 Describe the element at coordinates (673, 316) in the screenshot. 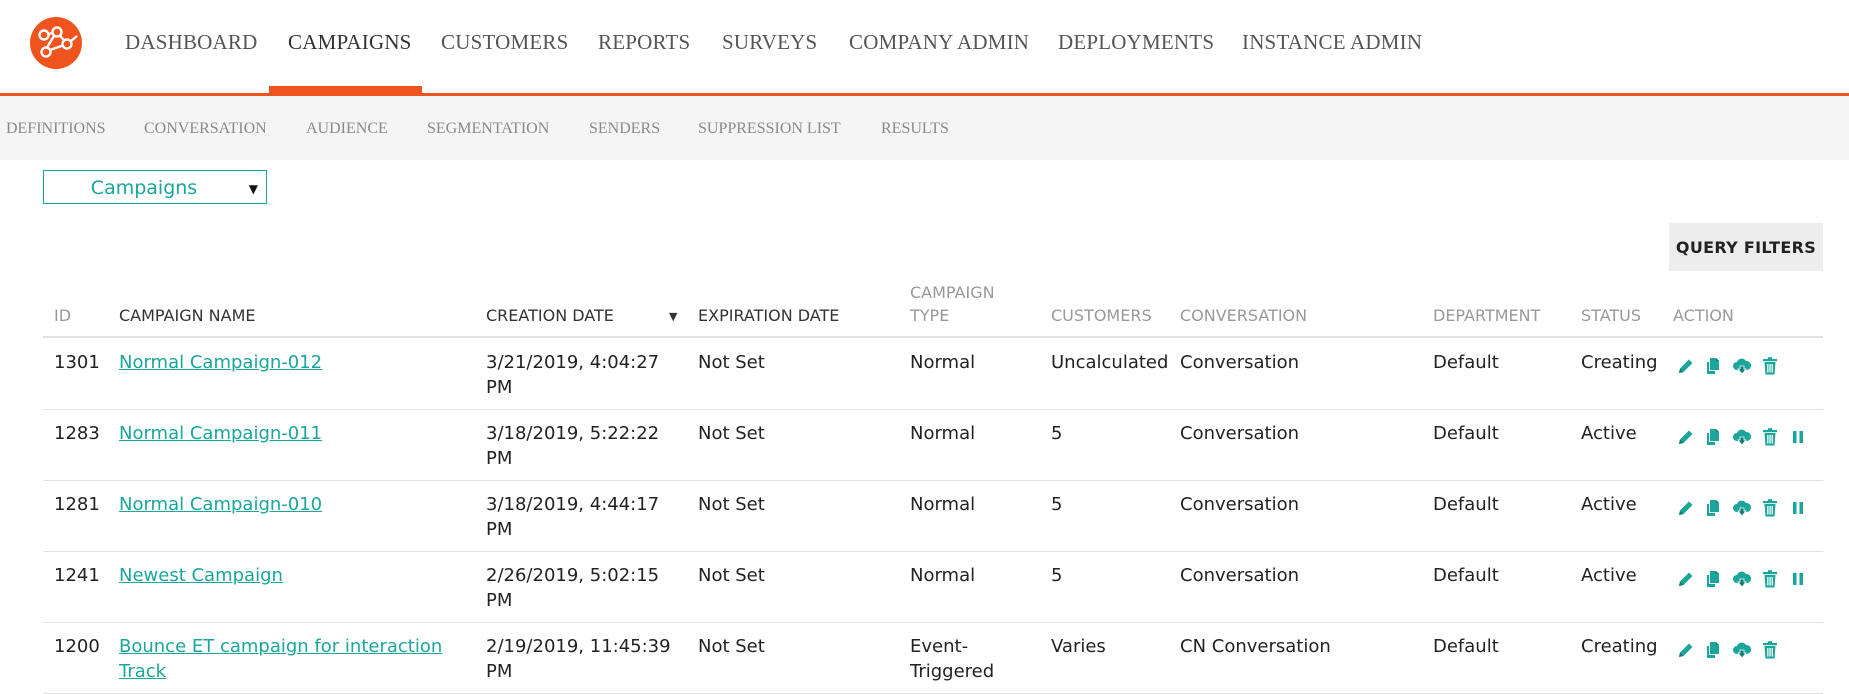

I see `sort-descending-icon: ▼` at that location.